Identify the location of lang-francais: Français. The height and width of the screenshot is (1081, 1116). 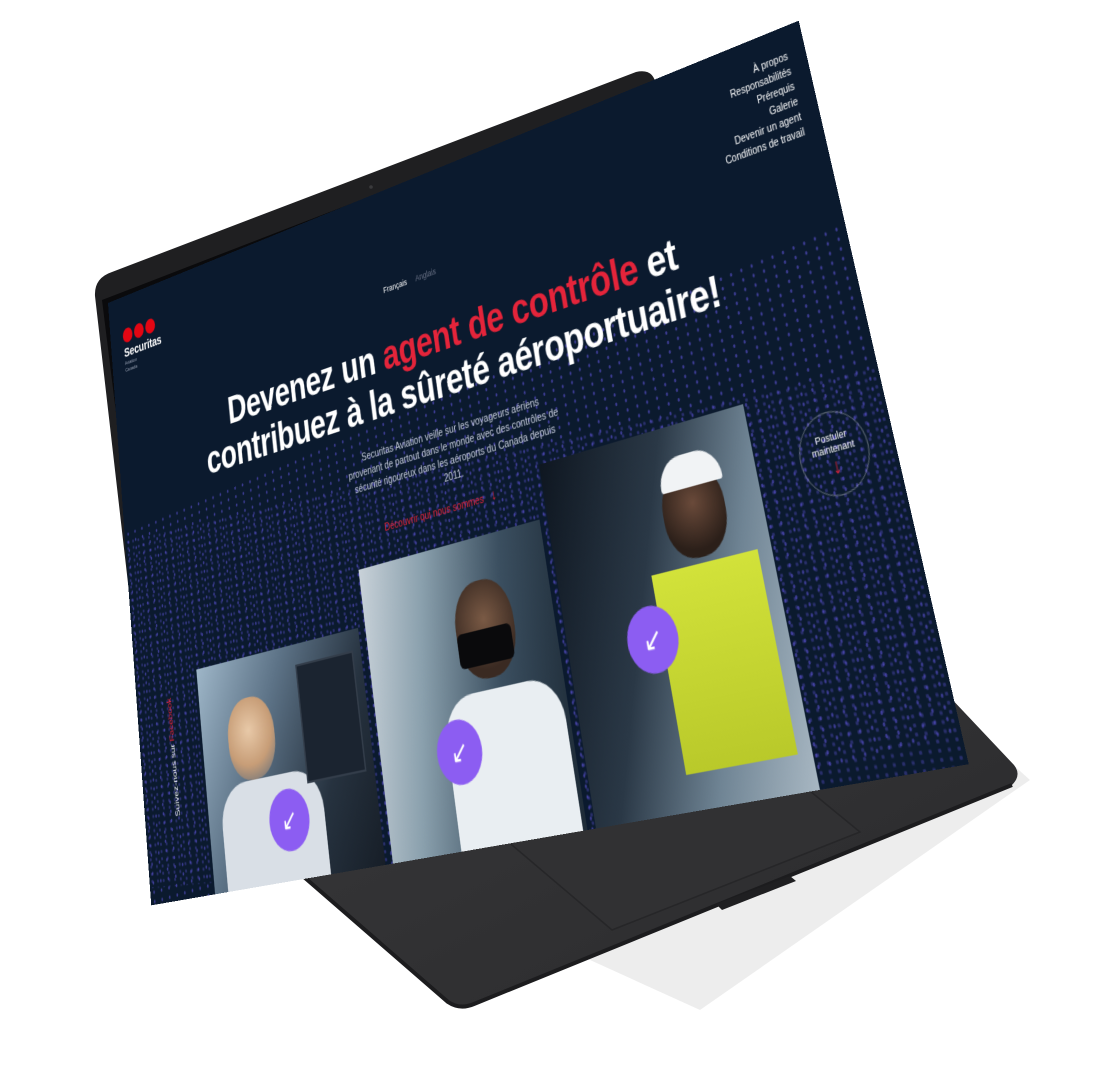
(395, 286).